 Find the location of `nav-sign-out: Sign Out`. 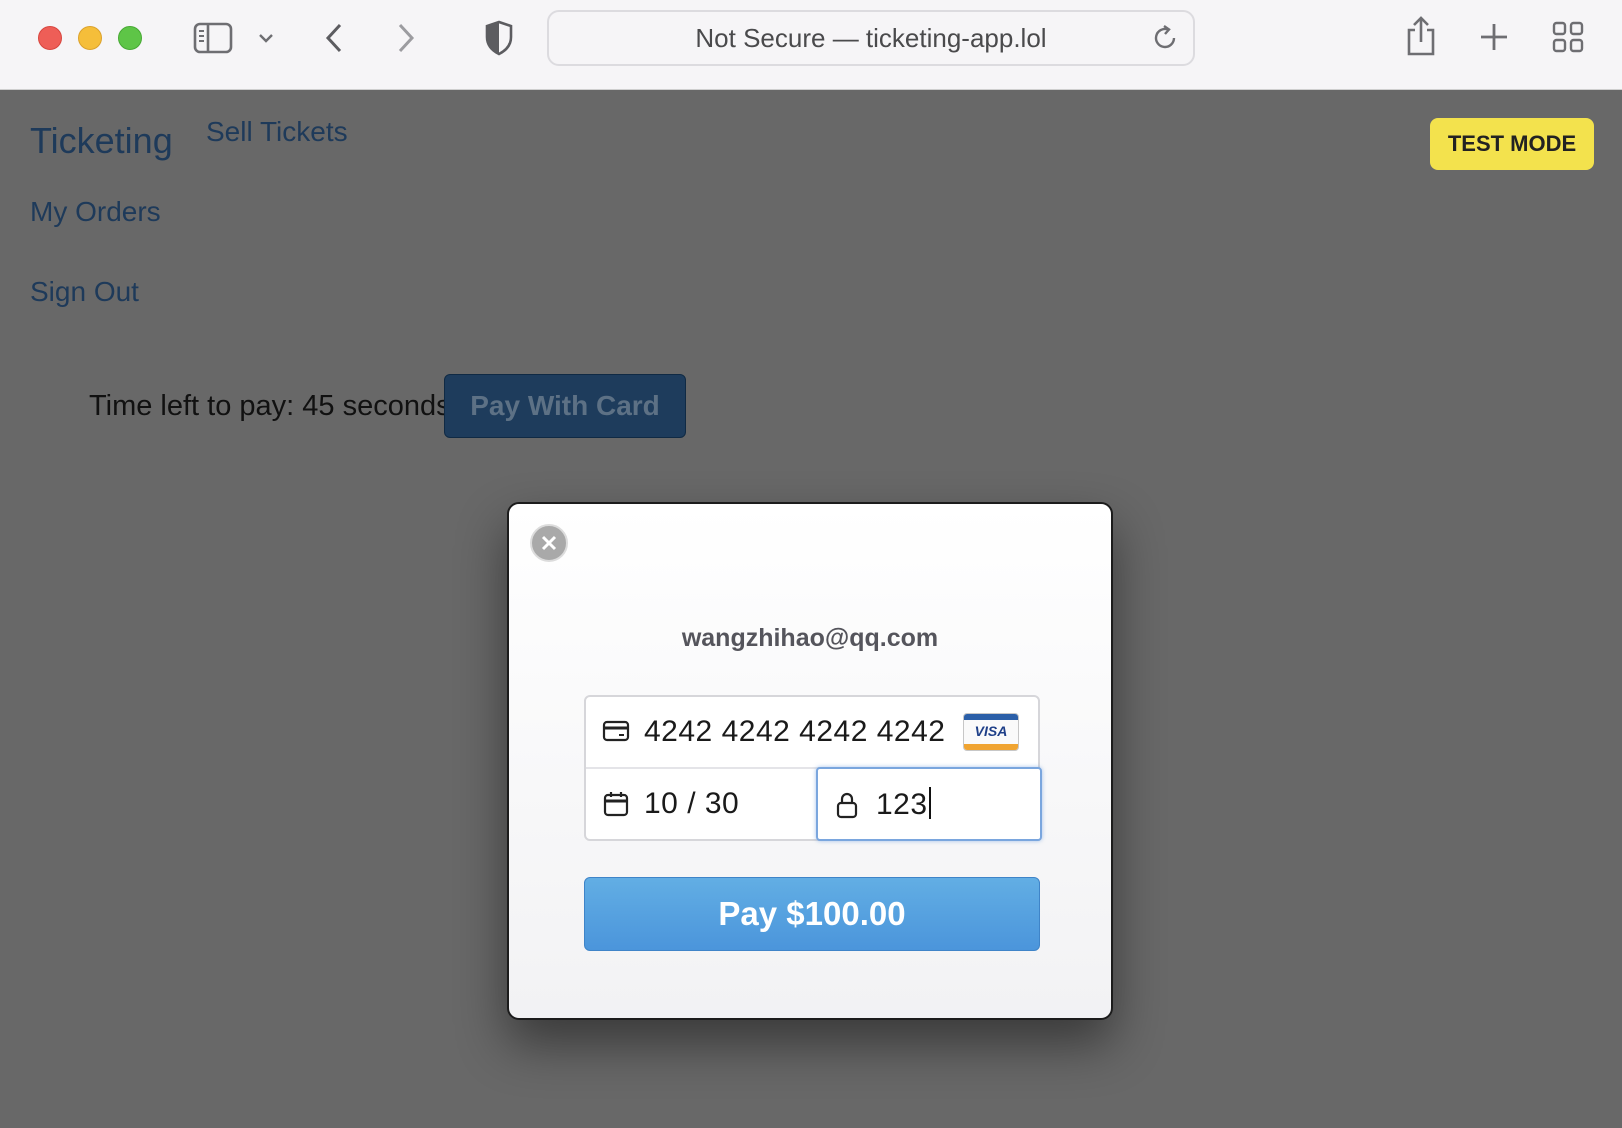

nav-sign-out: Sign Out is located at coordinates (84, 292).